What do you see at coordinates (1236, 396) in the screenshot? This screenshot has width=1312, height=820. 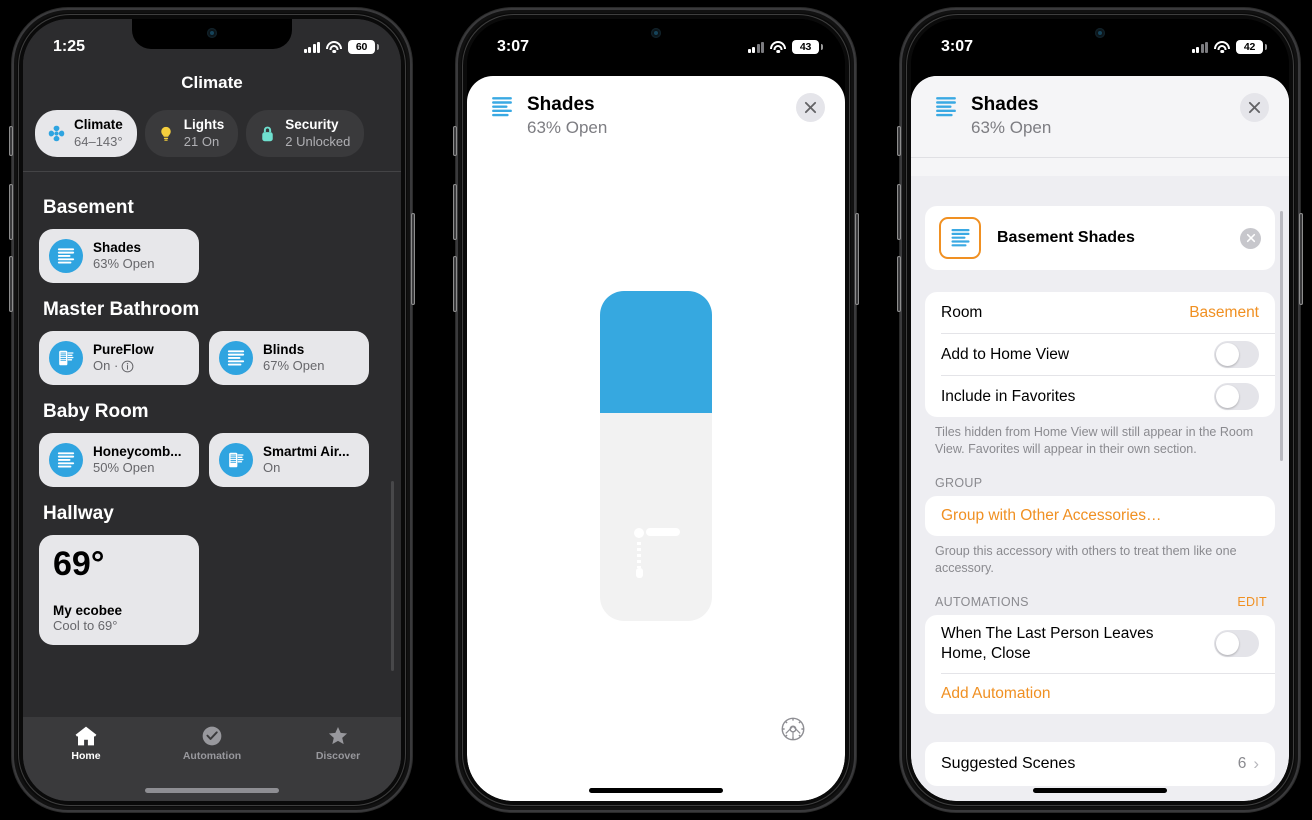 I see `toggle-include-in-favorites` at bounding box center [1236, 396].